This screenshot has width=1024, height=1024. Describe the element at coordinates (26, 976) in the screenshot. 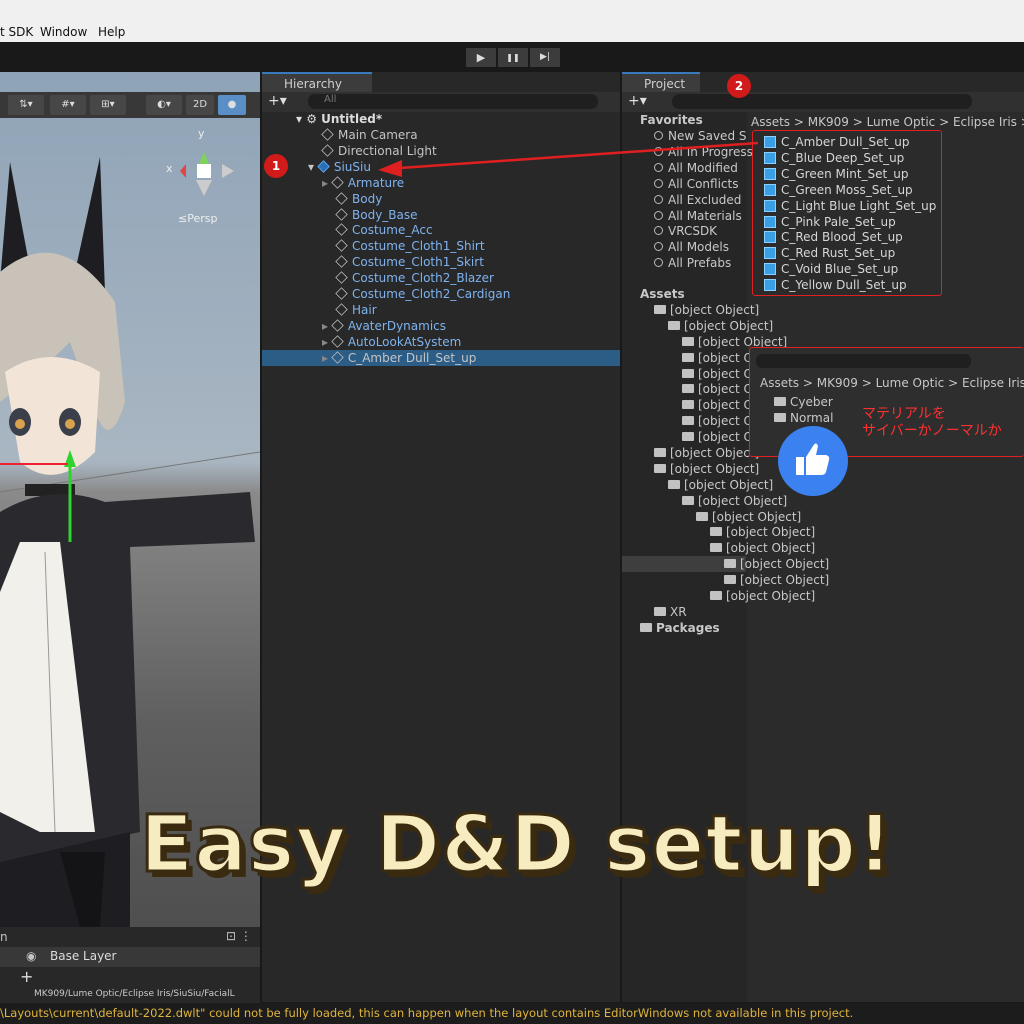

I see `add-layer-button: +` at that location.